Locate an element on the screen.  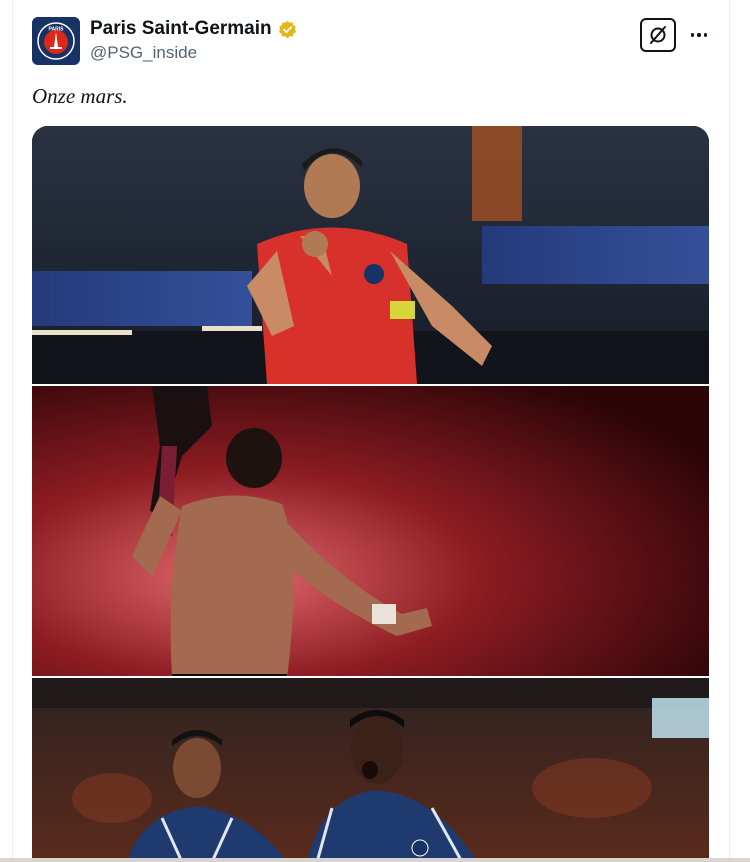
more-options-button is located at coordinates (699, 35).